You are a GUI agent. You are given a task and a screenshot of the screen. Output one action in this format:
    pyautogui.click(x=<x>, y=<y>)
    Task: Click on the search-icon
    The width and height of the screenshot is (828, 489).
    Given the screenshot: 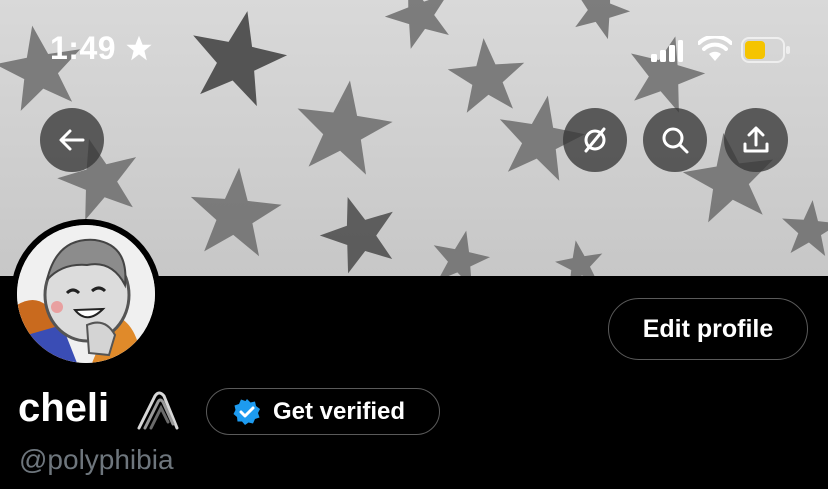 What is the action you would take?
    pyautogui.click(x=675, y=140)
    